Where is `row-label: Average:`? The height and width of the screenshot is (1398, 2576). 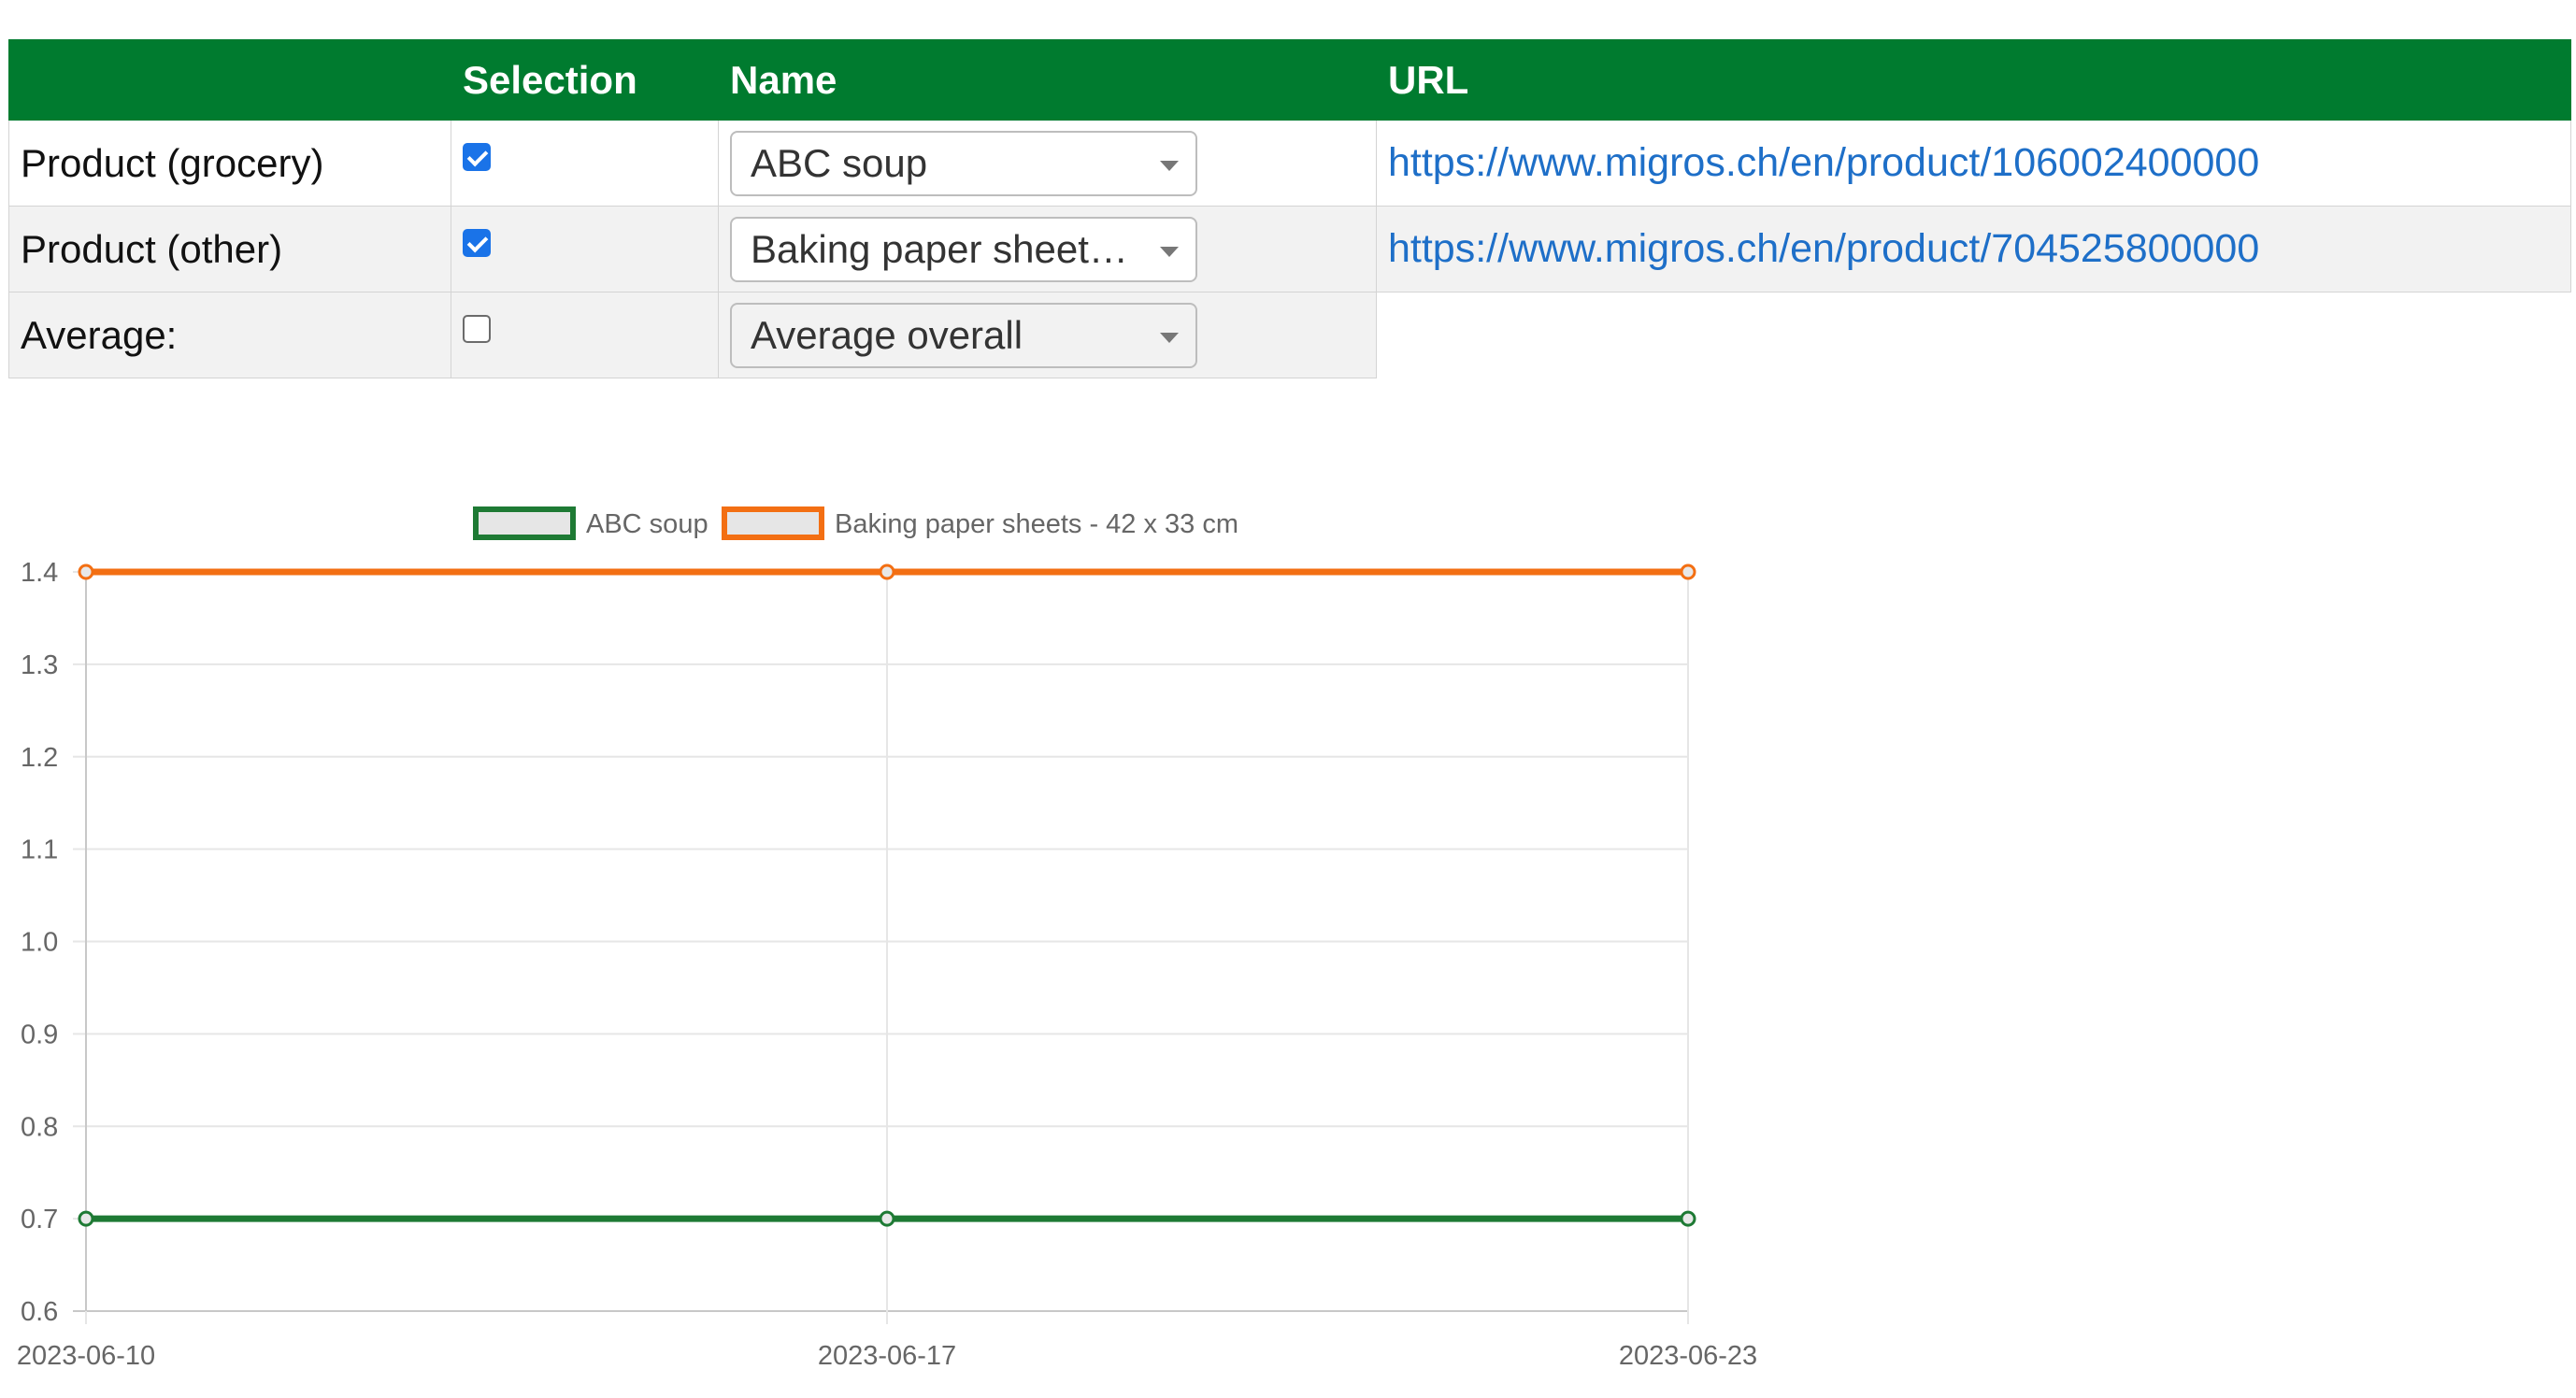
row-label: Average: is located at coordinates (229, 335).